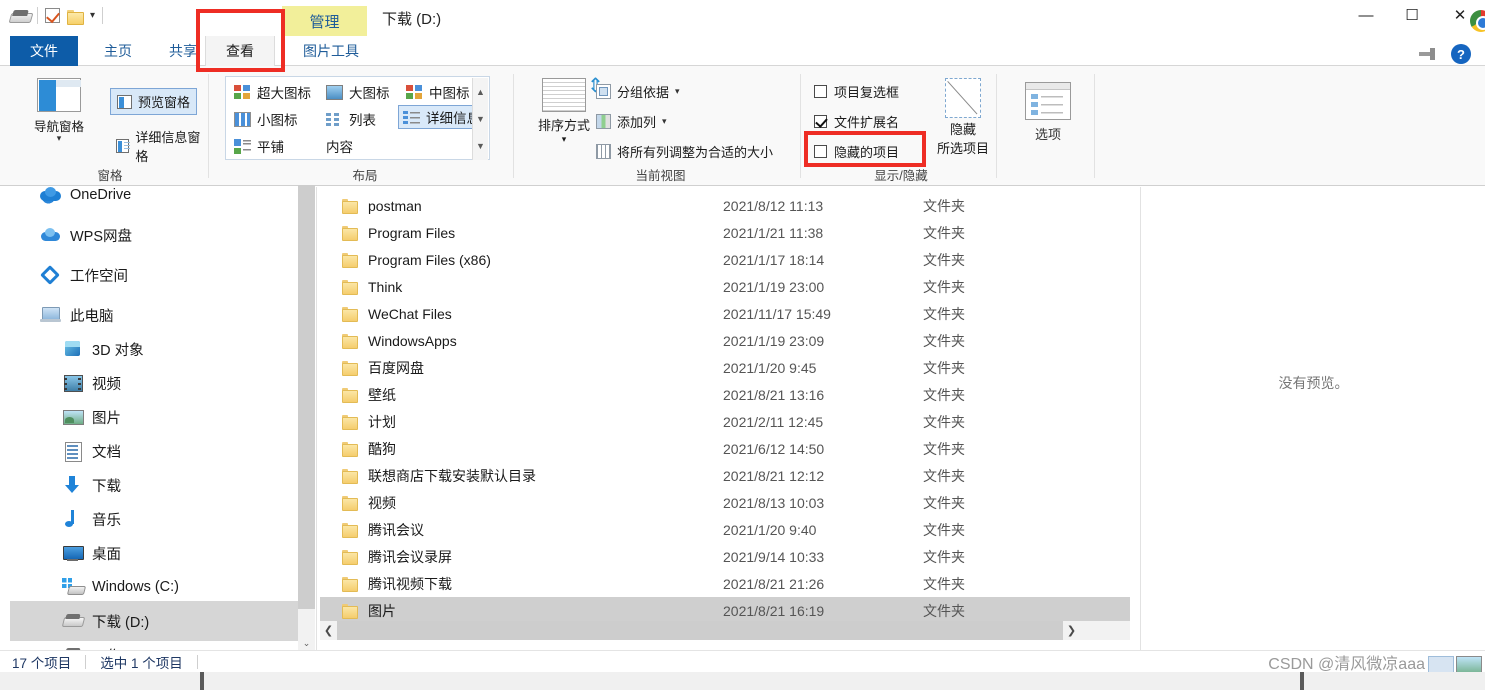 This screenshot has width=1485, height=690. I want to click on pane-divider, so click(316, 419).